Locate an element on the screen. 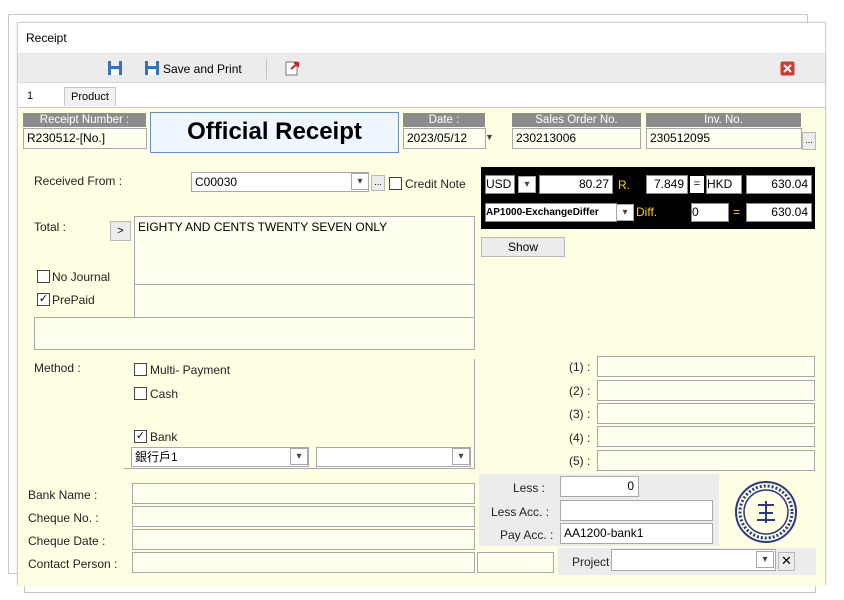 This screenshot has width=844, height=600. multi-payment-label: Multi- Payment is located at coordinates (190, 370).